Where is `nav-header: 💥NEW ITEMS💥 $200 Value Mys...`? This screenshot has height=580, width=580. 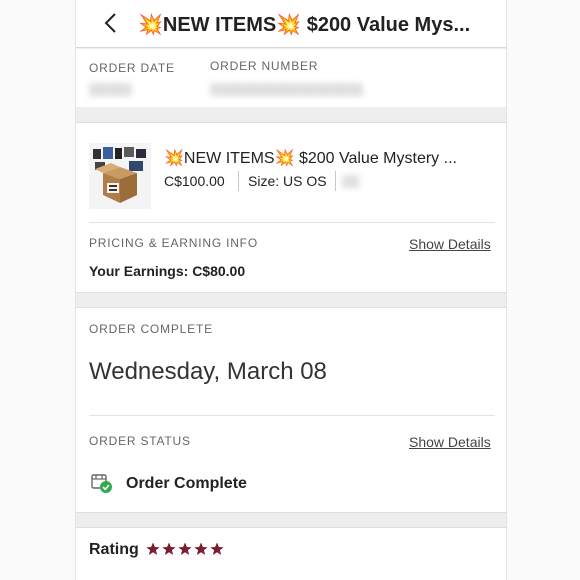
nav-header: 💥NEW ITEMS💥 $200 Value Mys... is located at coordinates (291, 24).